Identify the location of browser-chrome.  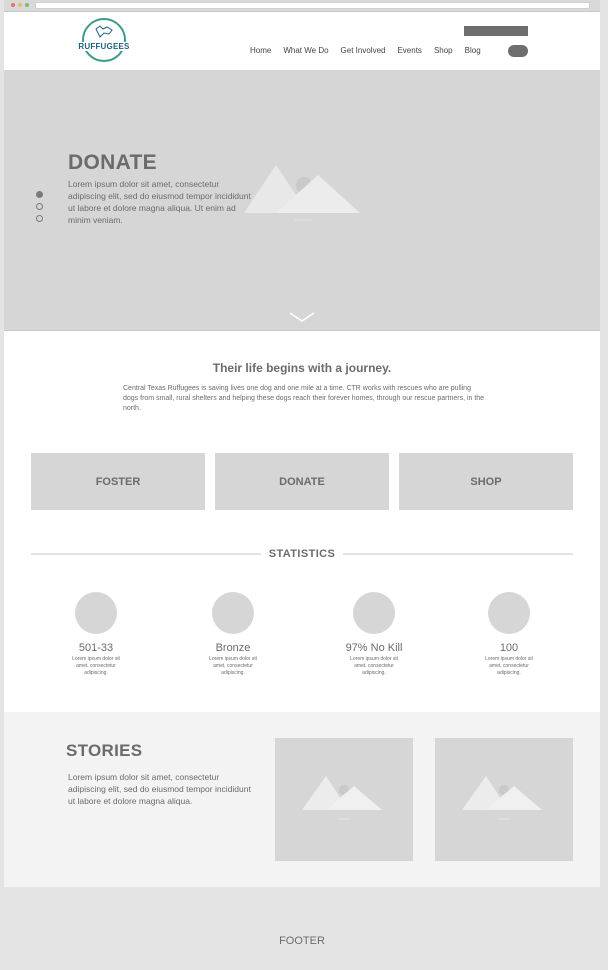
(302, 6).